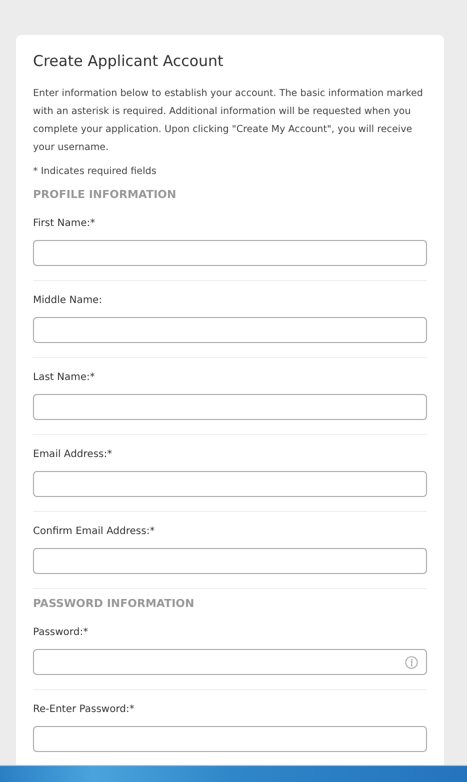 The width and height of the screenshot is (467, 782). I want to click on intro-paragraph: Enter information below to establish your account. The basic information marked with an asterisk is required. Additional information will be requested when you complete your application. Upon clicking "Create My Account", you will receive your username., so click(228, 121).